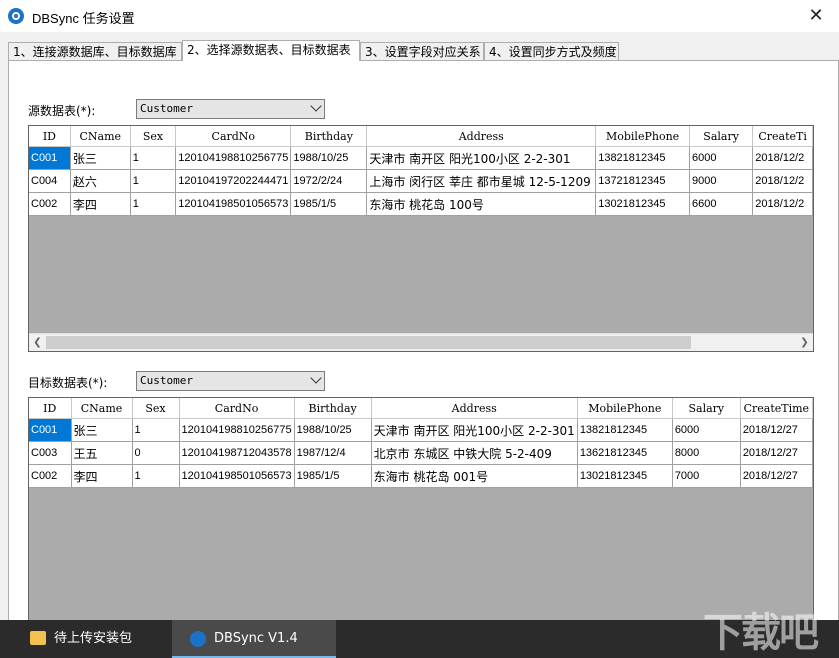  I want to click on chevron-down-icon, so click(316, 378).